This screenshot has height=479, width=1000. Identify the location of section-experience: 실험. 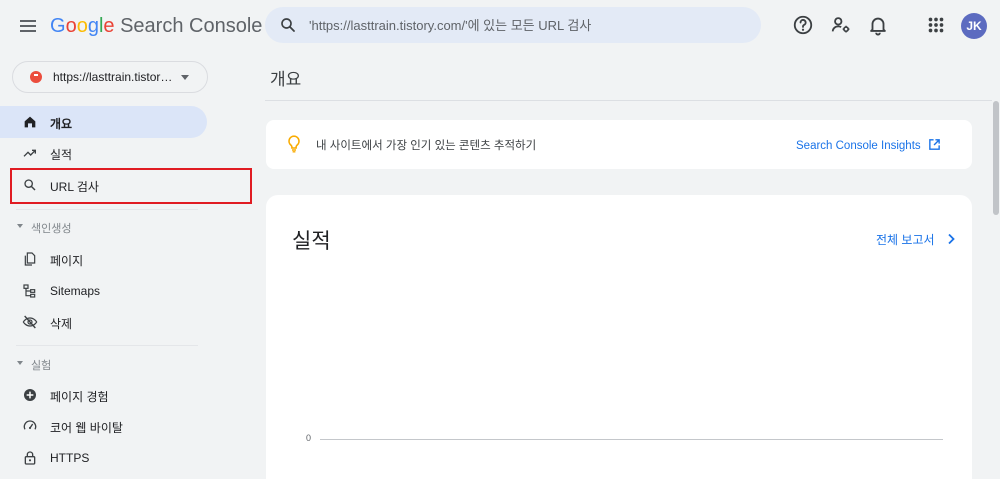
(100, 364).